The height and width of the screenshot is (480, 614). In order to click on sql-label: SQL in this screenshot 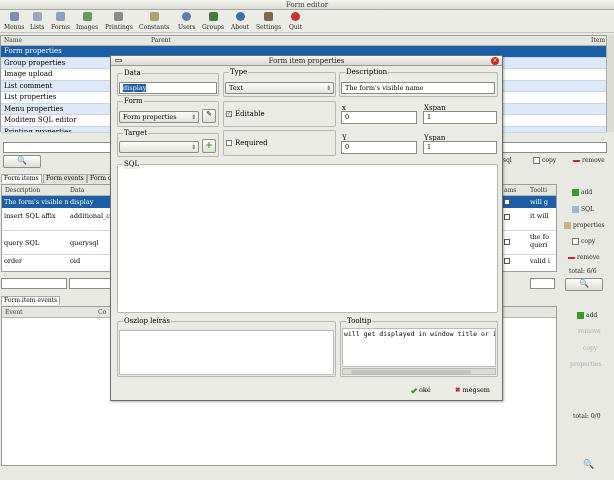, I will do `click(588, 209)`.